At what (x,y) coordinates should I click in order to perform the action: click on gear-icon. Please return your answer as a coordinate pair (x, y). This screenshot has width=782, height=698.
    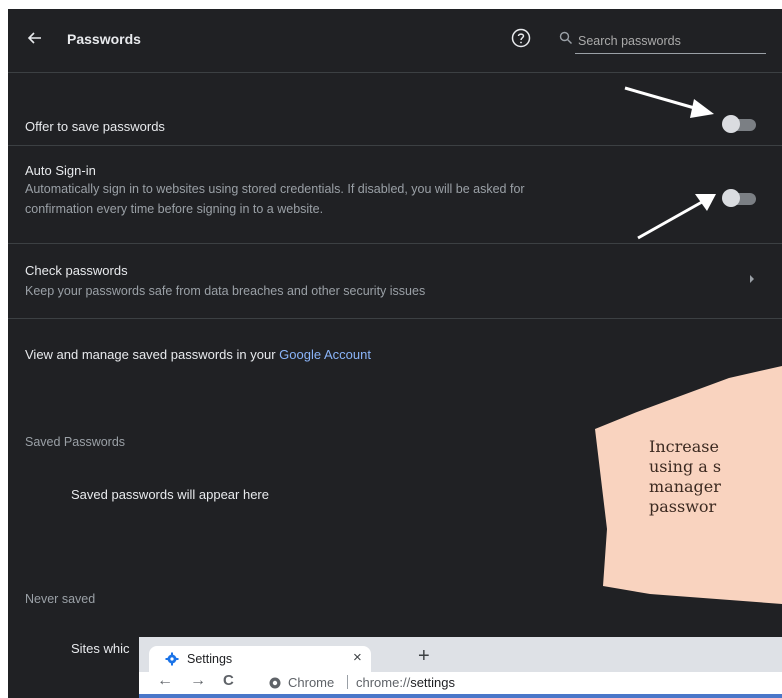
    Looking at the image, I should click on (172, 659).